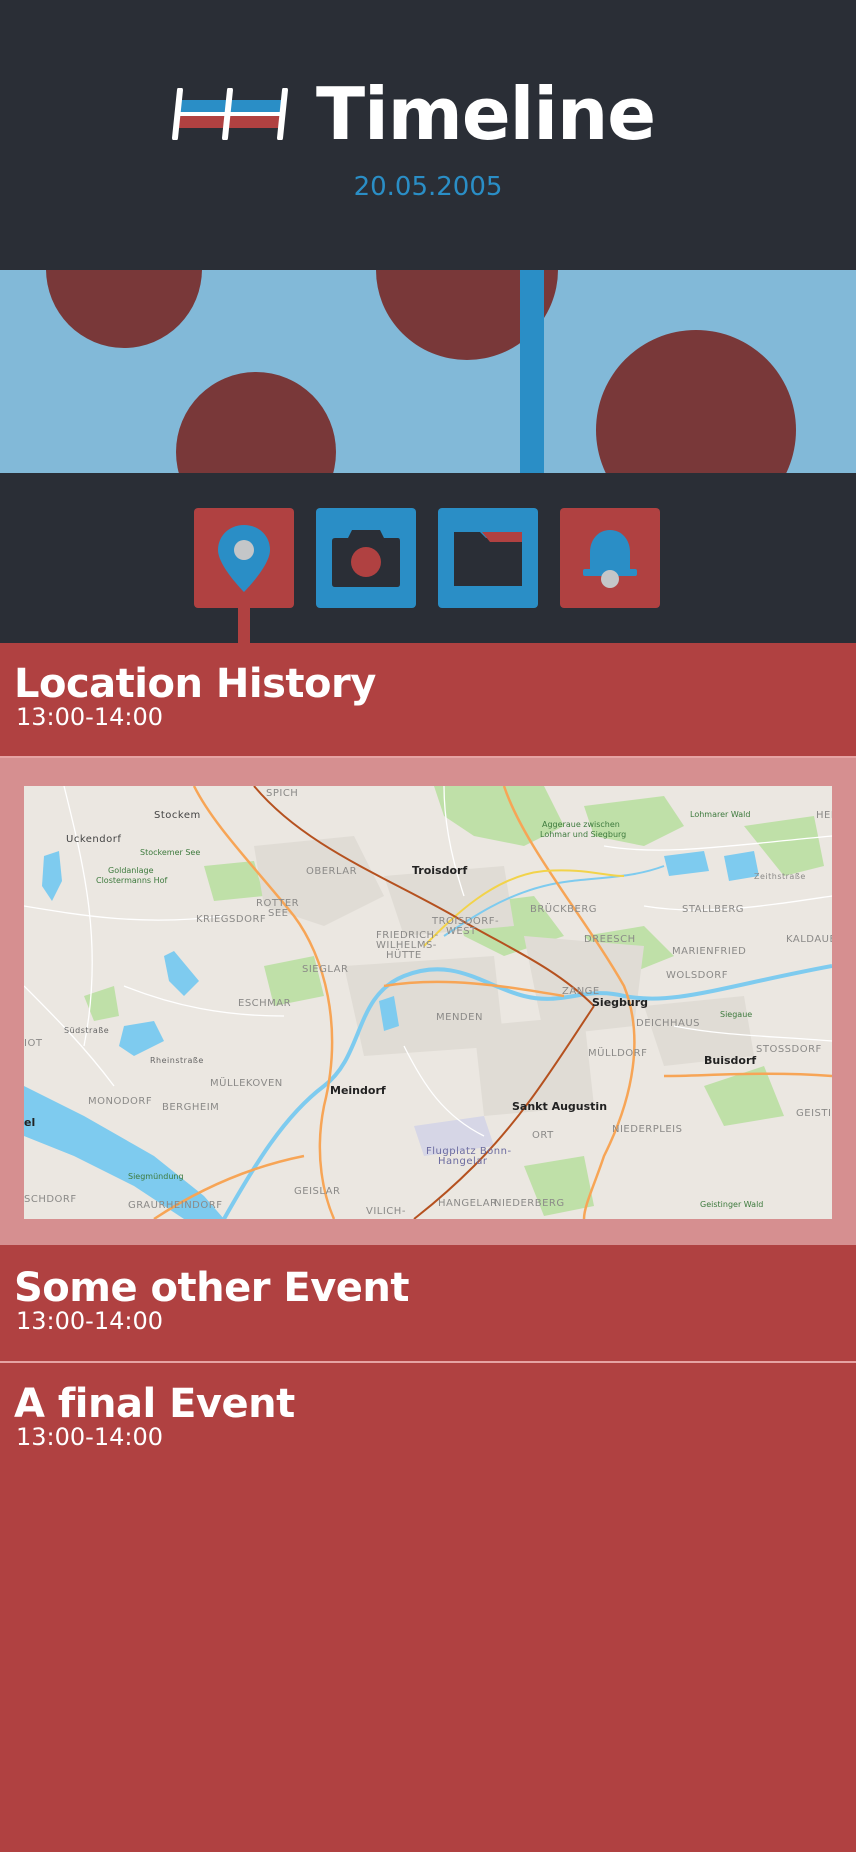 Image resolution: width=856 pixels, height=1852 pixels. Describe the element at coordinates (564, 909) in the screenshot. I see `map-label: BRÜCKBERG` at that location.